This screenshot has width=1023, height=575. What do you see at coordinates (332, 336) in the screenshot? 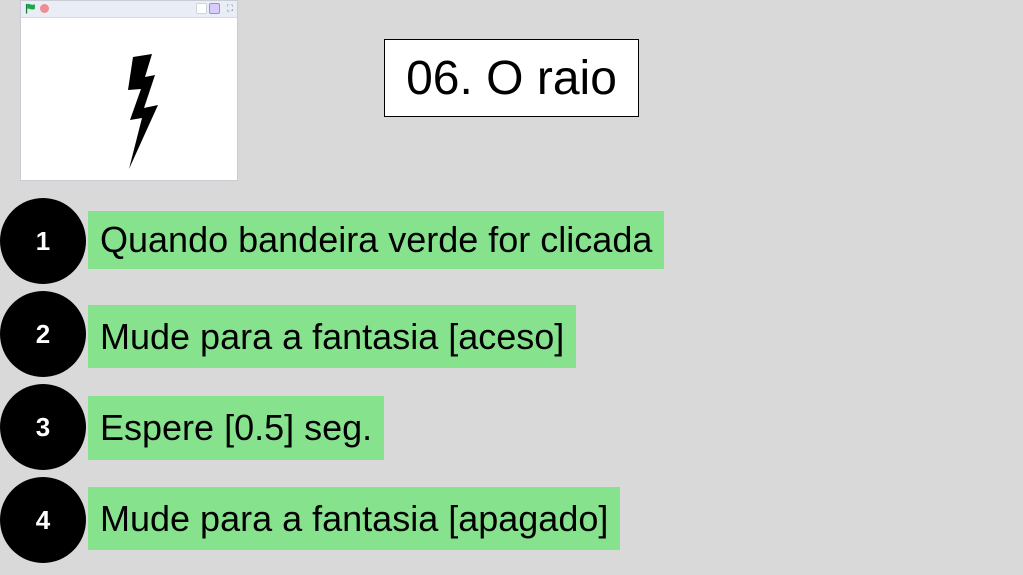
I see `step-2-label: Mude para a fantasia [aceso]` at bounding box center [332, 336].